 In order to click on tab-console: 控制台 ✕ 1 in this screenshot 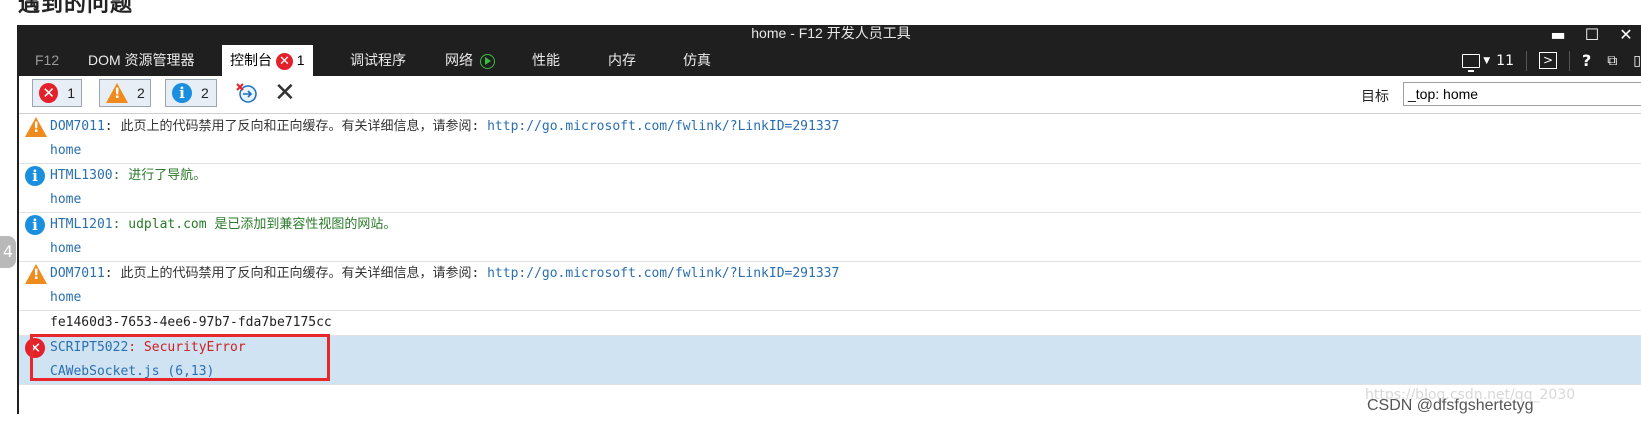, I will do `click(267, 60)`.